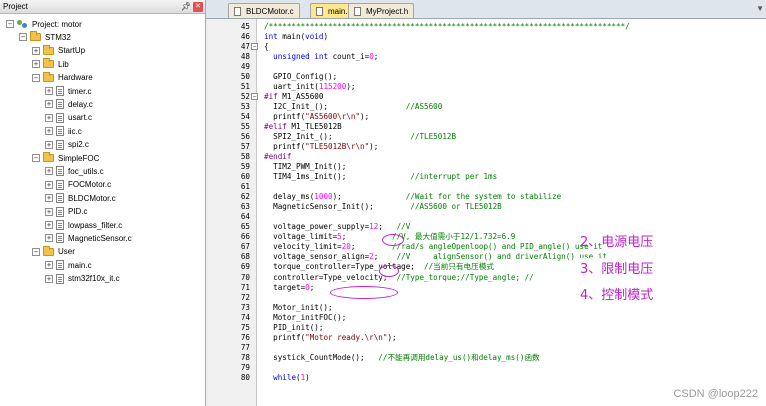 The image size is (766, 406). Describe the element at coordinates (486, 127) in the screenshot. I see `code-line: 55 #elif M1_TLE5012B` at that location.